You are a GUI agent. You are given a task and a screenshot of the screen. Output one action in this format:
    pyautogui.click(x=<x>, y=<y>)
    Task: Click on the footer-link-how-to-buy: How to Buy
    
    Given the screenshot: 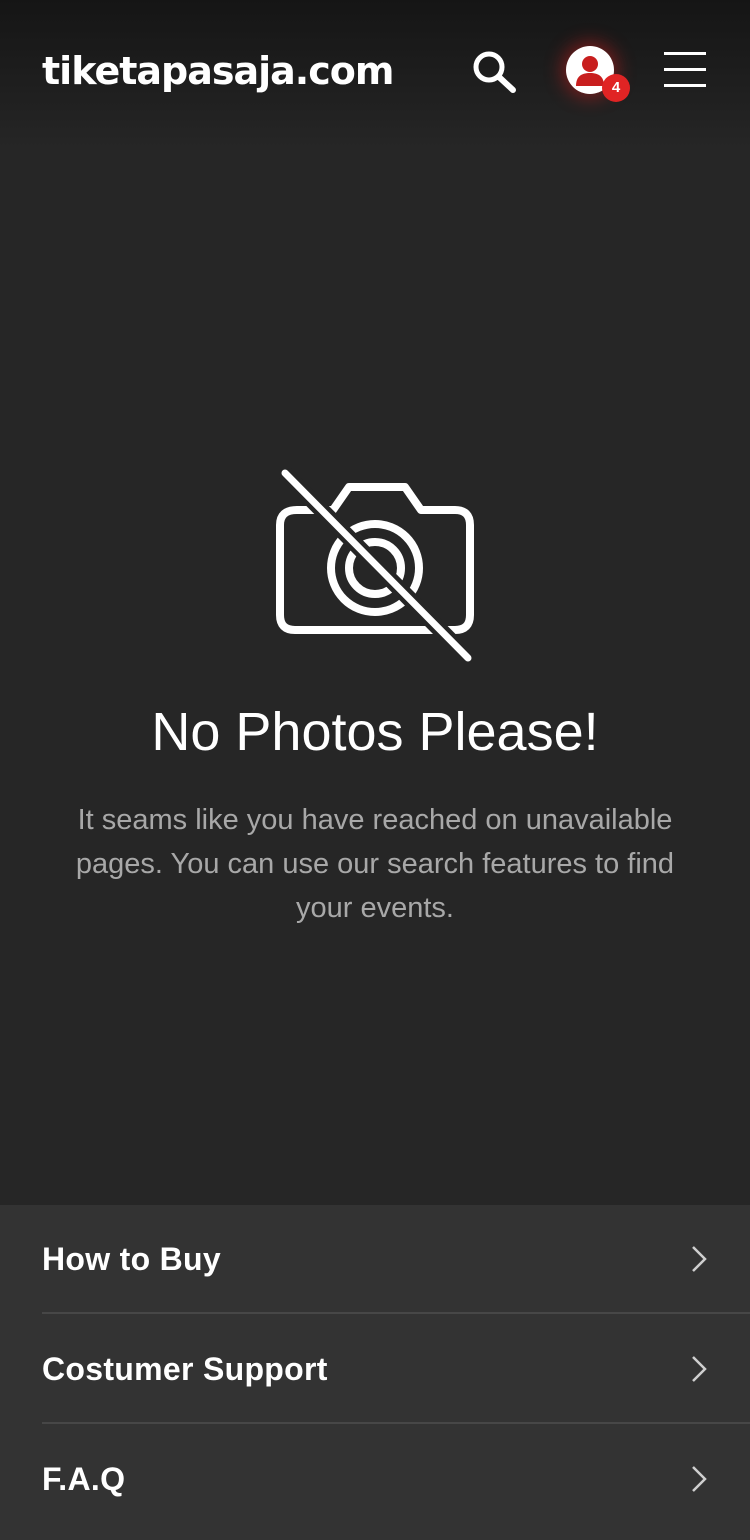 What is the action you would take?
    pyautogui.click(x=375, y=1260)
    